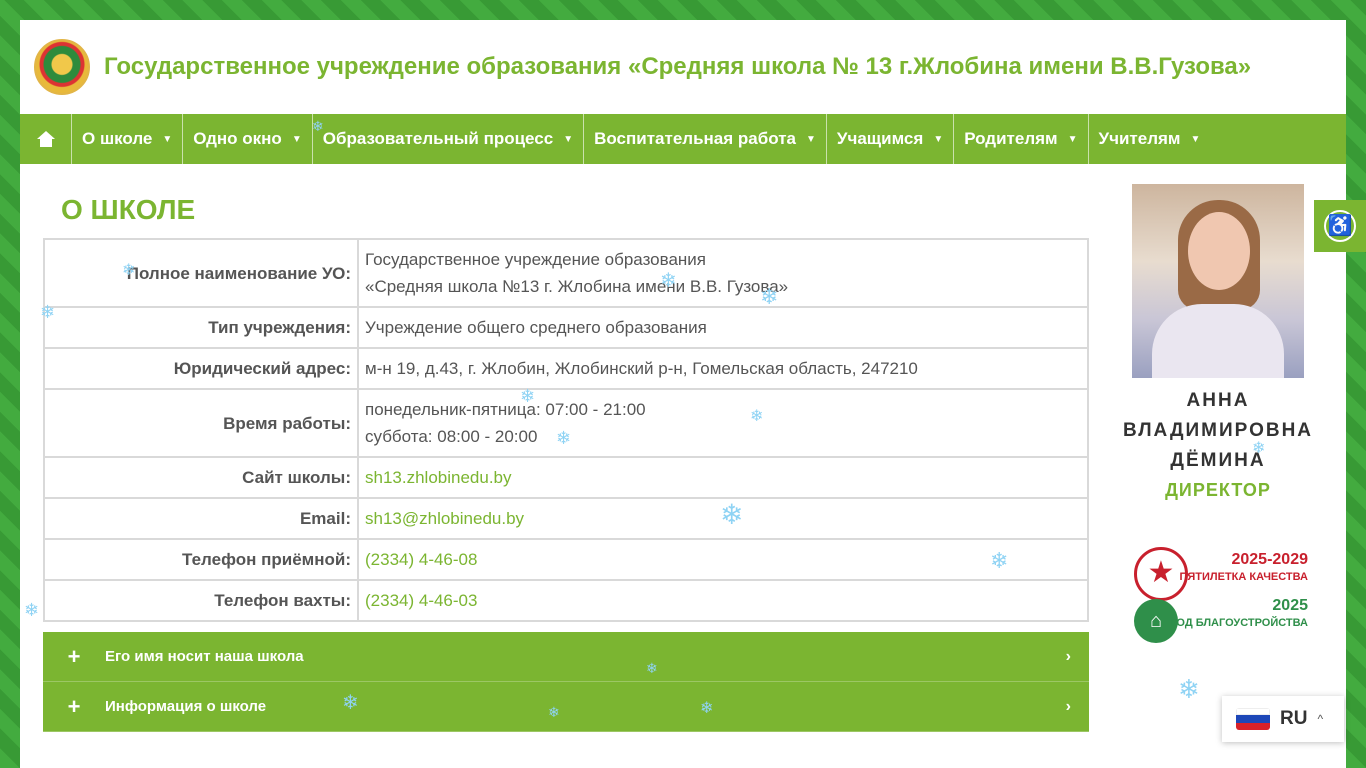  Describe the element at coordinates (1239, 623) in the screenshot. I see `banner-title2: ГОД БЛАГОУСТРОЙСТВА` at that location.